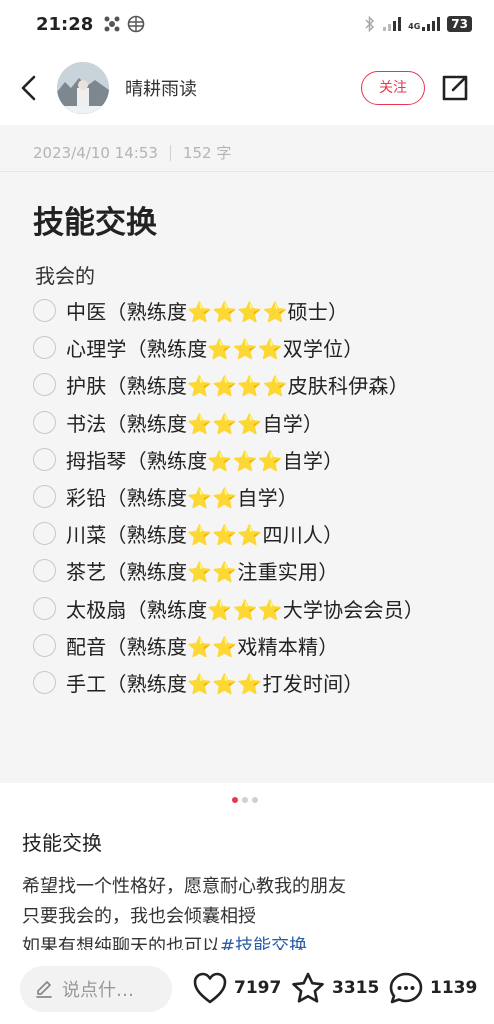 This screenshot has width=494, height=1024. What do you see at coordinates (170, 152) in the screenshot?
I see `meta-divider` at bounding box center [170, 152].